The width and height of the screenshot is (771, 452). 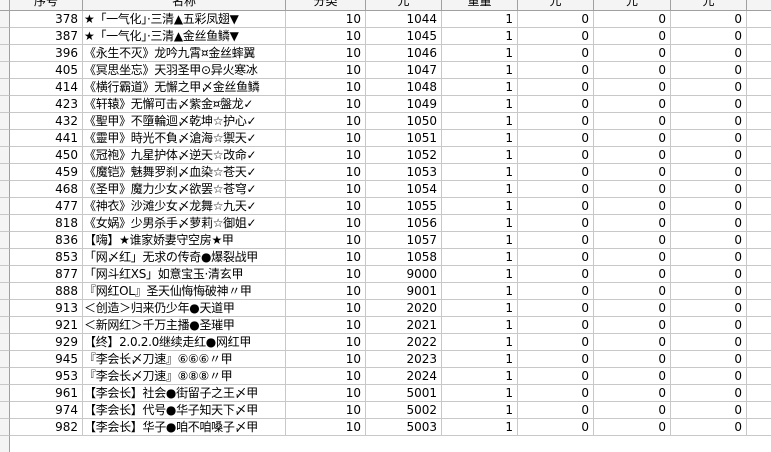 What do you see at coordinates (184, 138) in the screenshot?
I see `cell-name: 《靈甲》時光不負〆滄海☆禦天✓` at bounding box center [184, 138].